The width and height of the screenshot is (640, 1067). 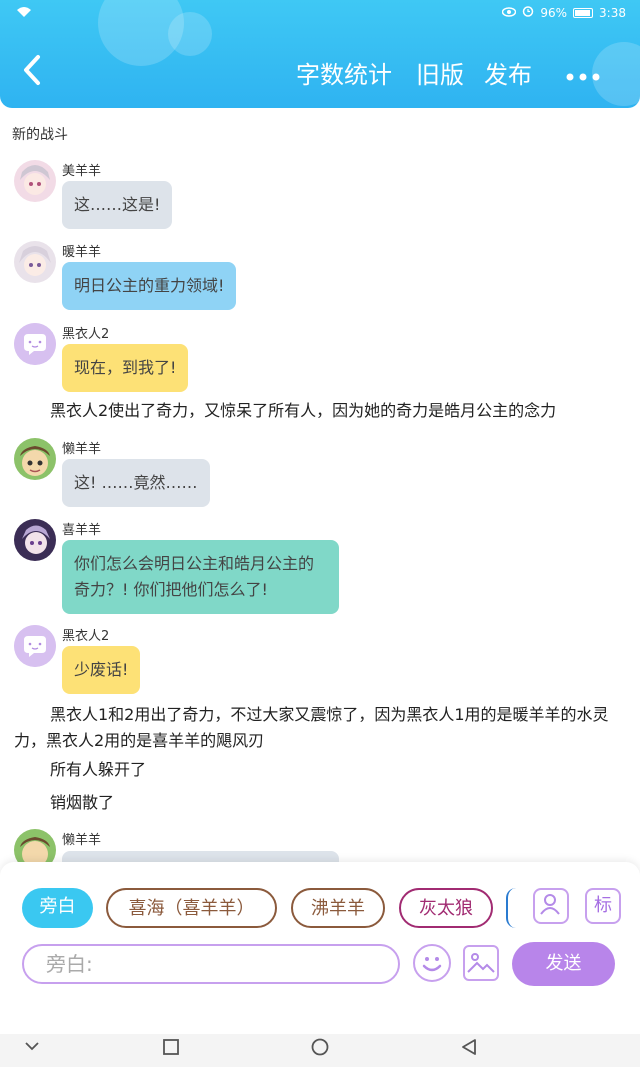 I want to click on role-chip: 喜海（喜羊羊）, so click(x=191, y=908).